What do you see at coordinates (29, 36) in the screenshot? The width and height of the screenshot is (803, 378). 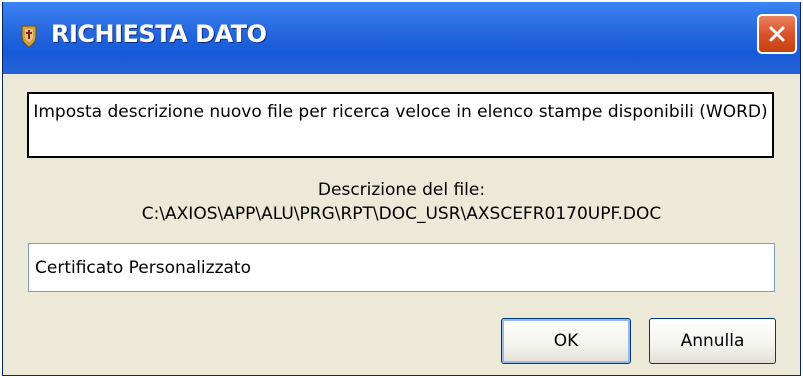 I see `app-icon` at bounding box center [29, 36].